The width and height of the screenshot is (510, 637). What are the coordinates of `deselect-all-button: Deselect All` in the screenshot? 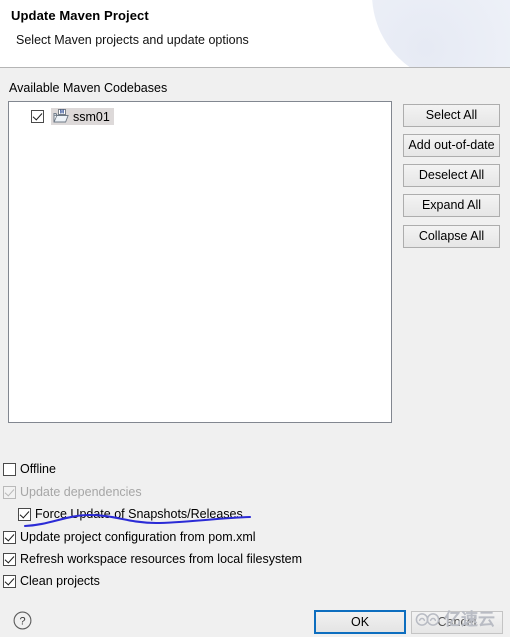 It's located at (451, 175).